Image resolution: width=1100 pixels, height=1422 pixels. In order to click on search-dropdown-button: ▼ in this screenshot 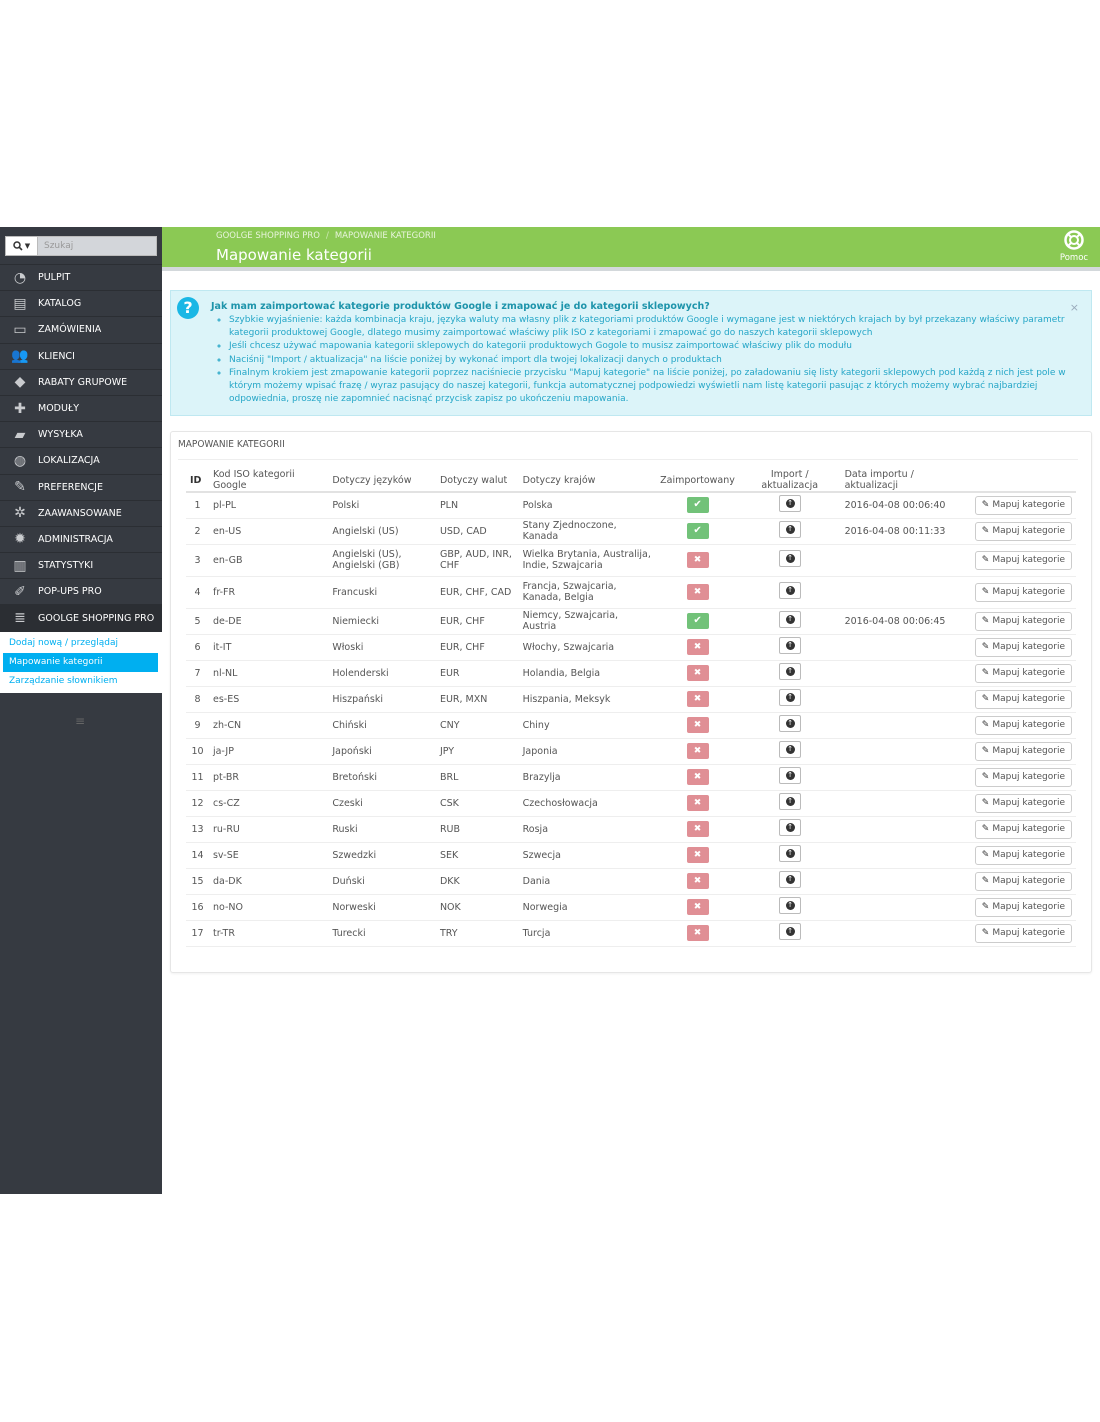, I will do `click(21, 246)`.